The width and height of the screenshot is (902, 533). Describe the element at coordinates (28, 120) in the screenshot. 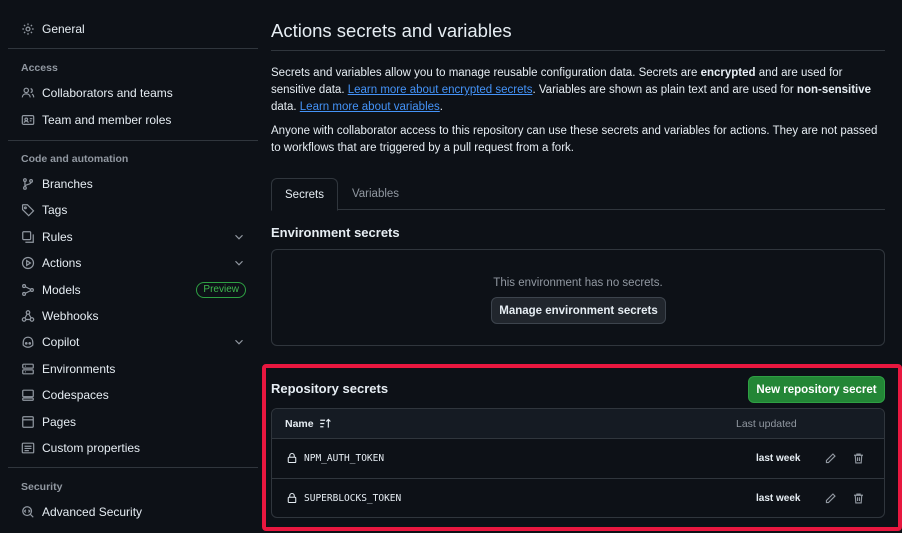

I see `id-badge-icon` at that location.